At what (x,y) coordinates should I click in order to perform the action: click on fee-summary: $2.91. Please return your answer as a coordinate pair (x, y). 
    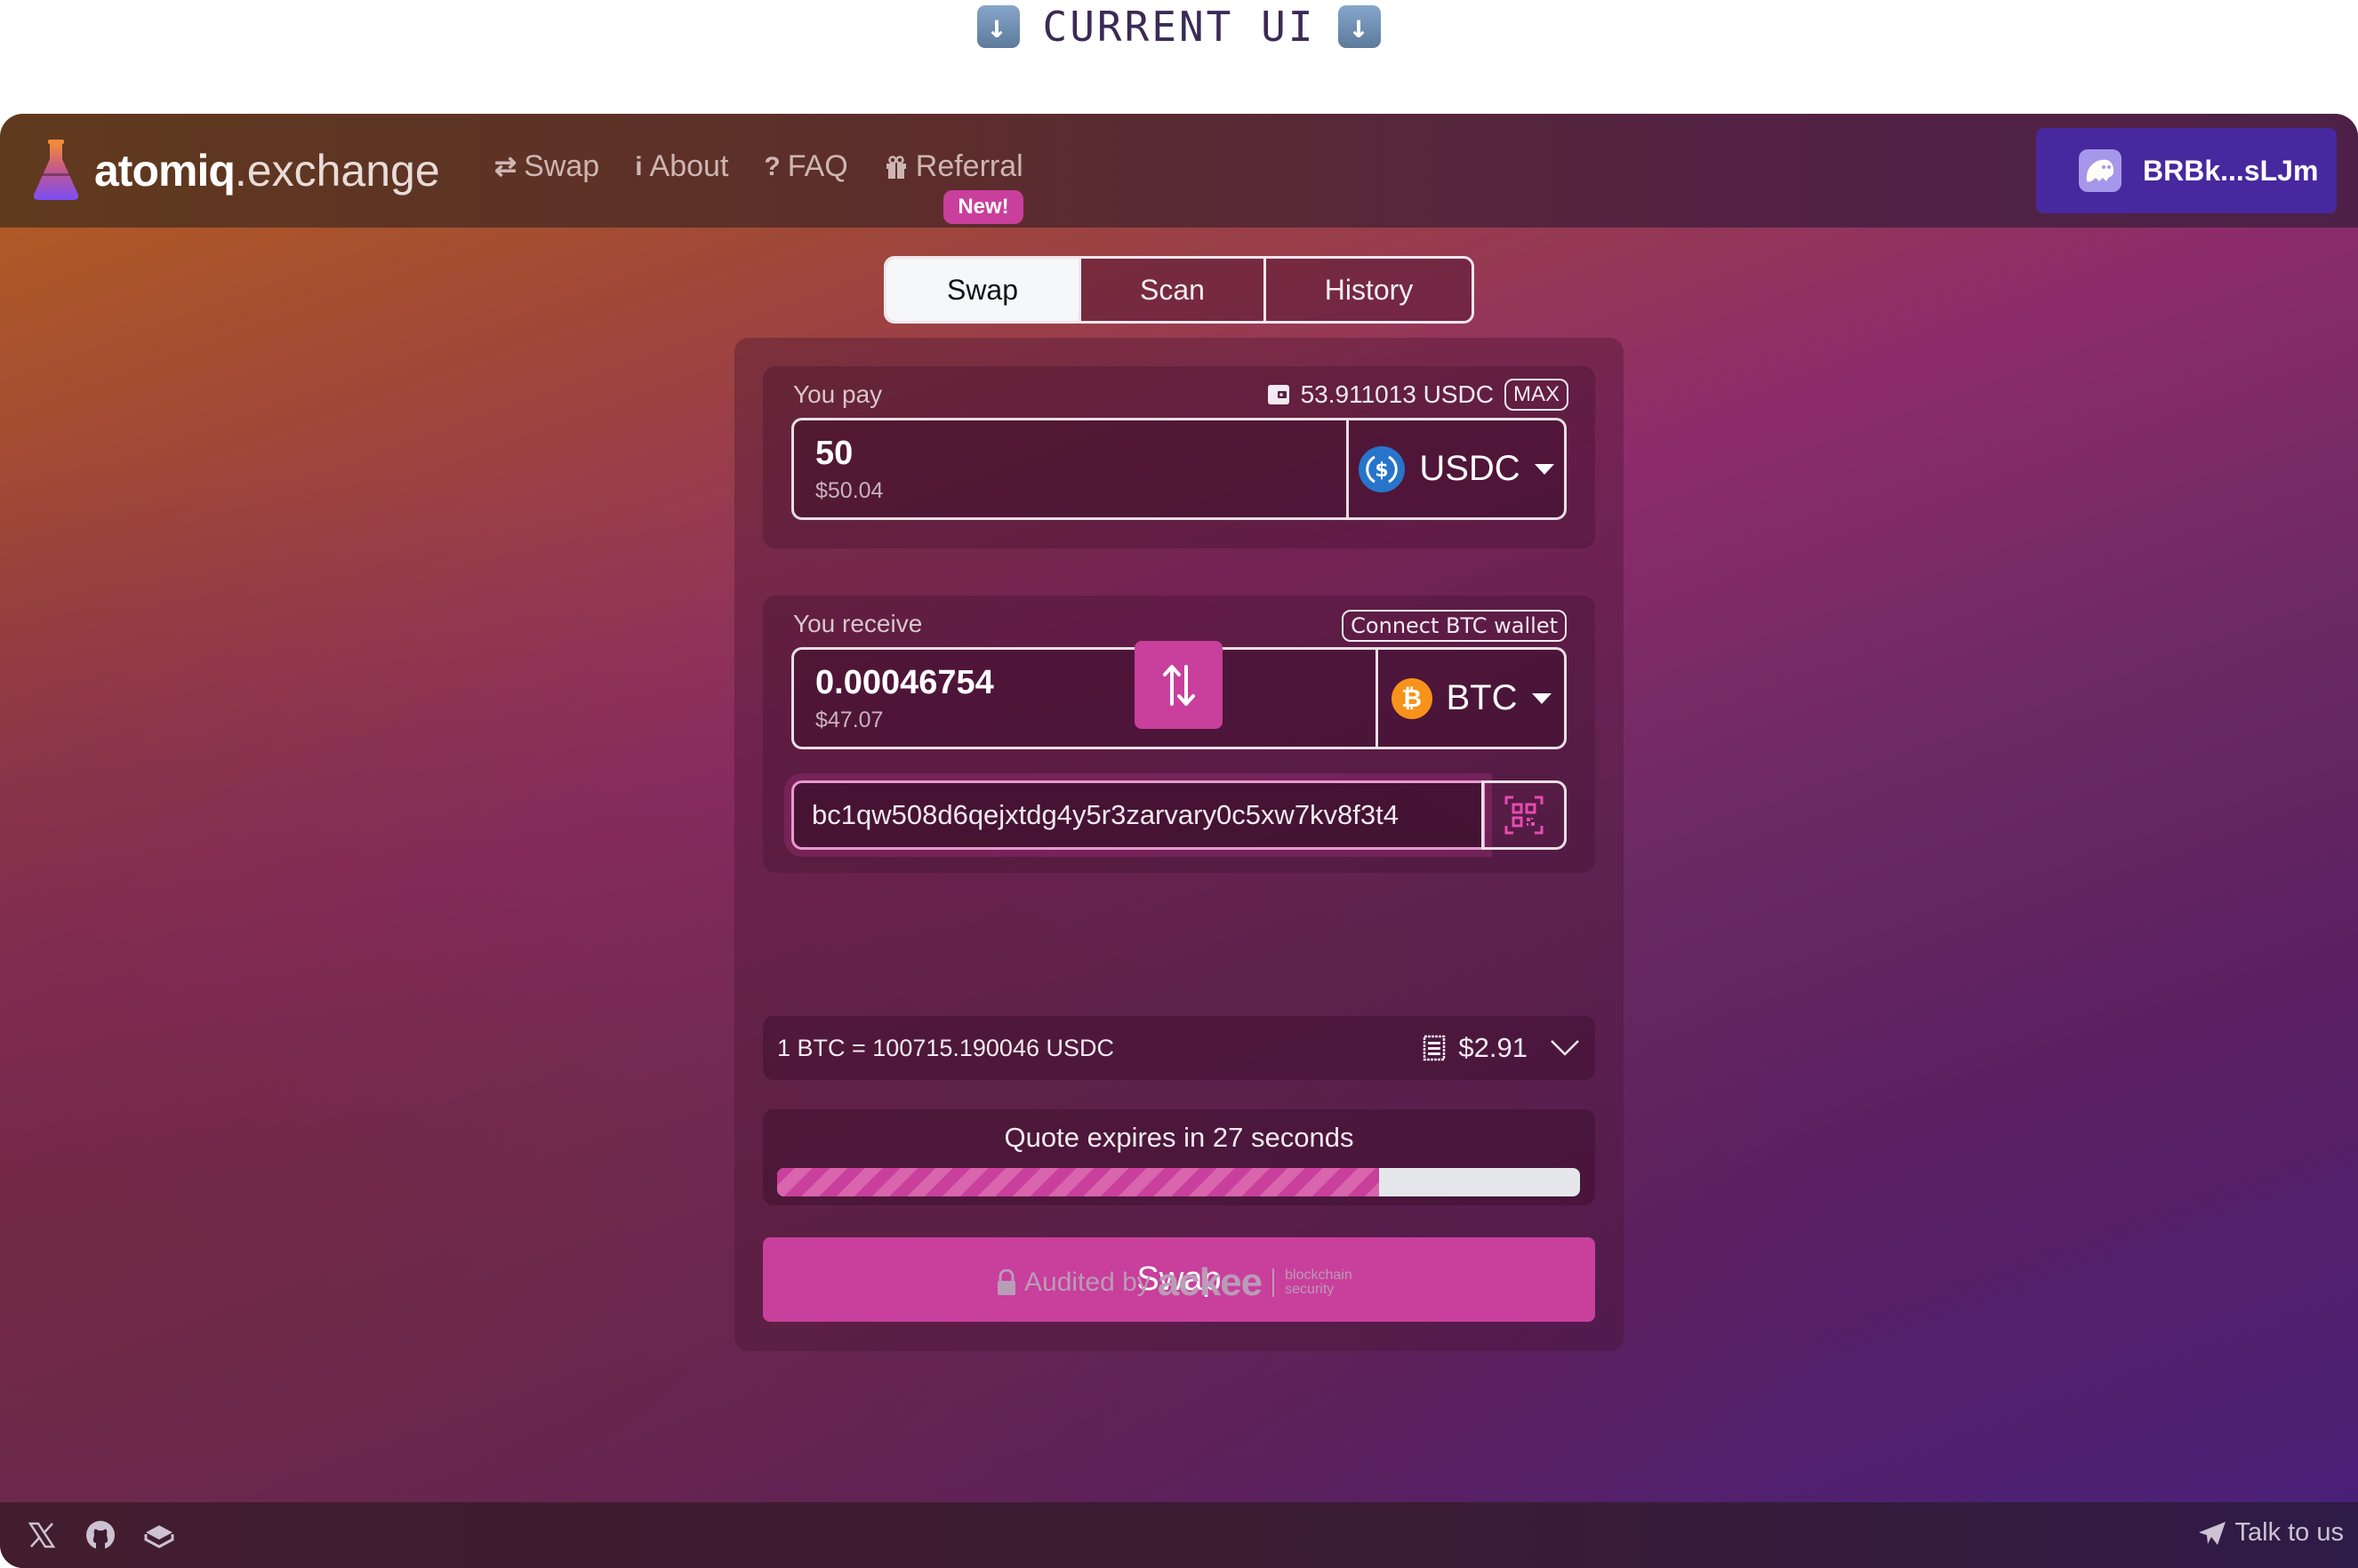
    Looking at the image, I should click on (1502, 1048).